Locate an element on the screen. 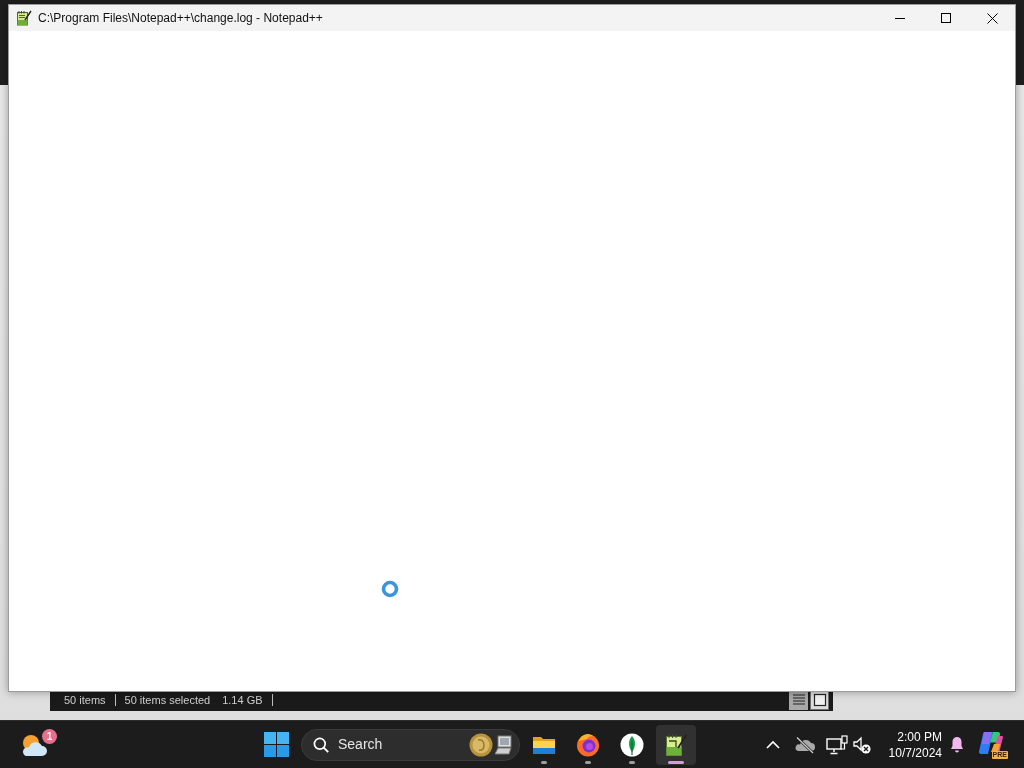  search-icon is located at coordinates (321, 744).